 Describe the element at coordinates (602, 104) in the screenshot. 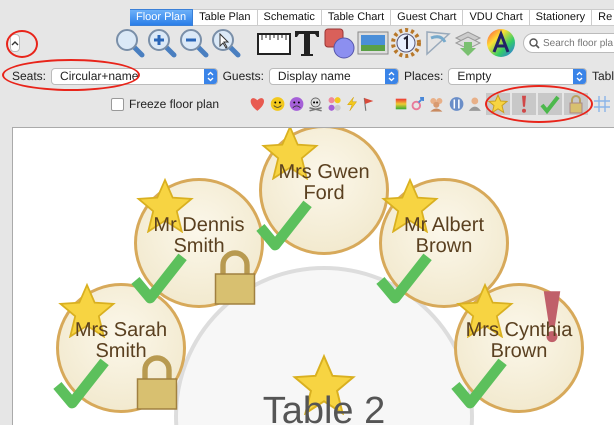

I see `grid-icon` at that location.